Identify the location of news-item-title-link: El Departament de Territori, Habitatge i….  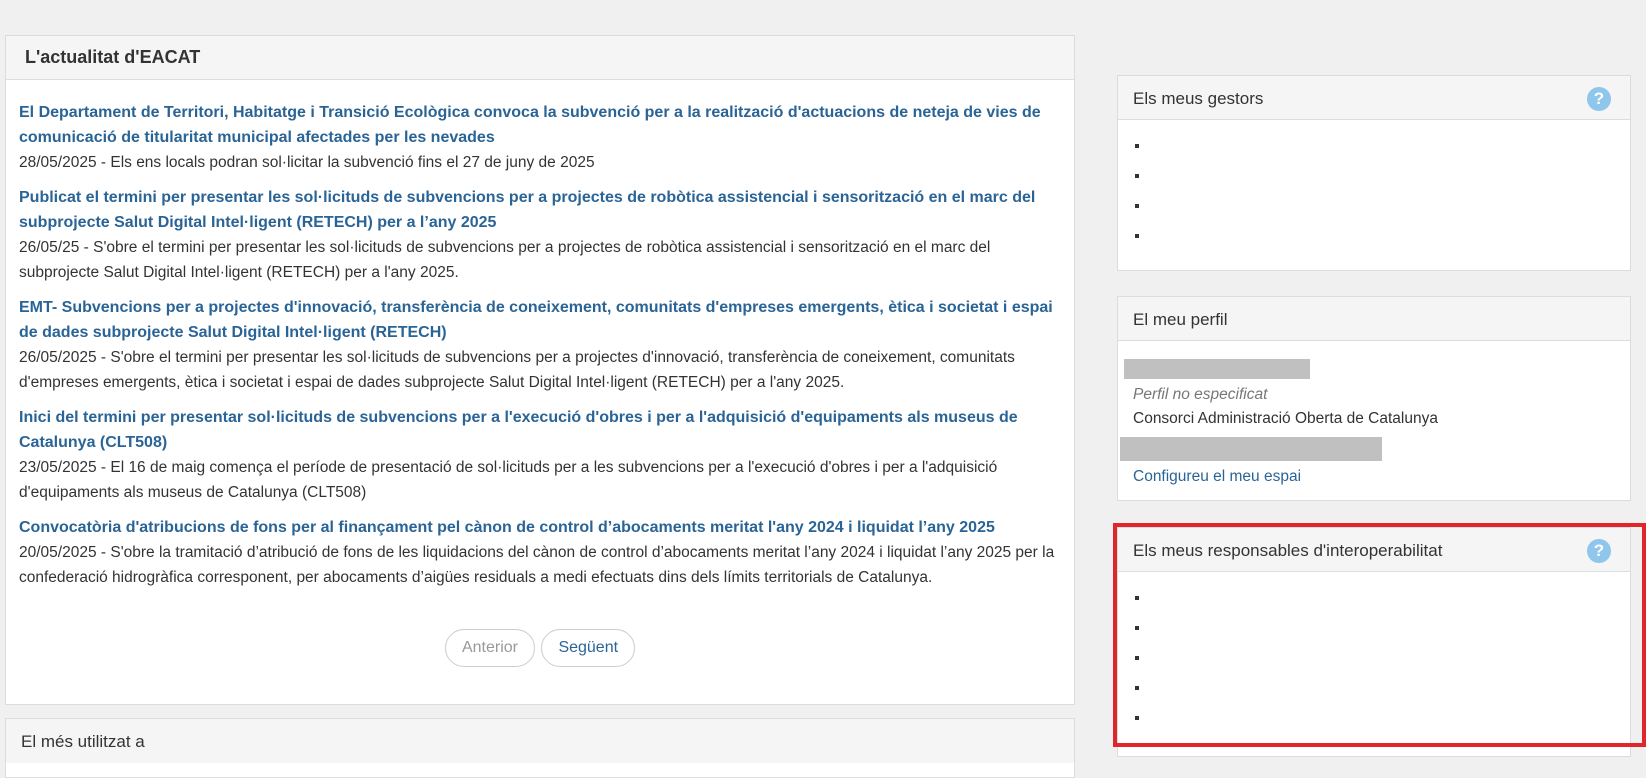
(540, 125).